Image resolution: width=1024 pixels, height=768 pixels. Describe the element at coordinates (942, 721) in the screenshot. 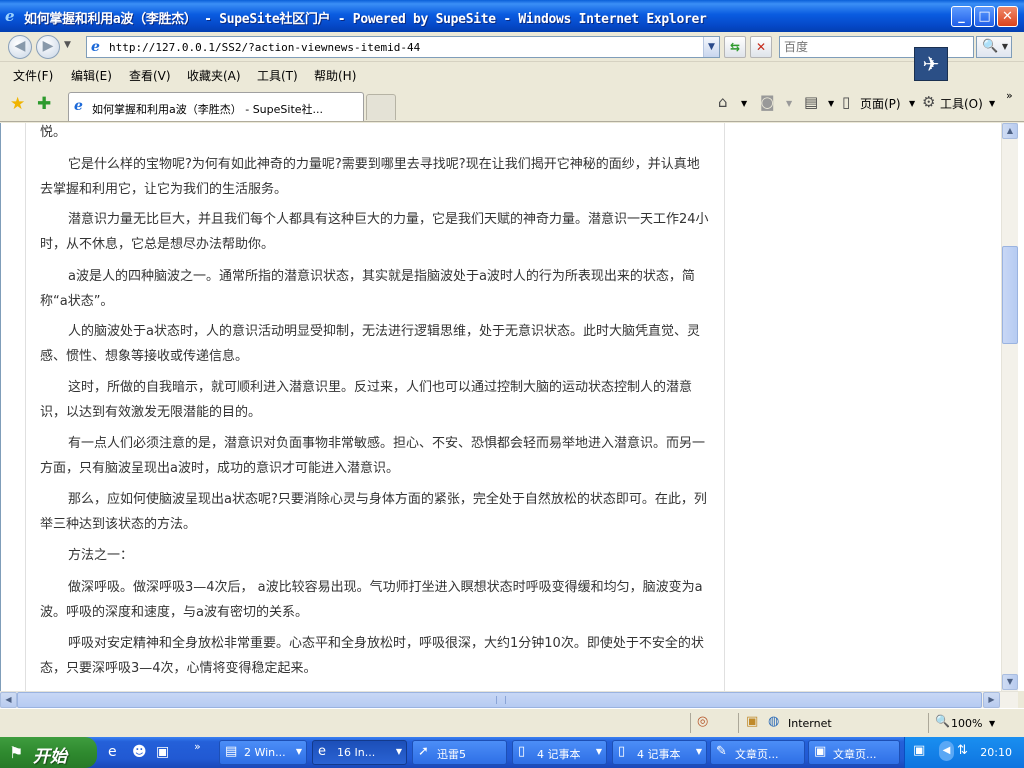

I see `zoom-icon: 🔍` at that location.